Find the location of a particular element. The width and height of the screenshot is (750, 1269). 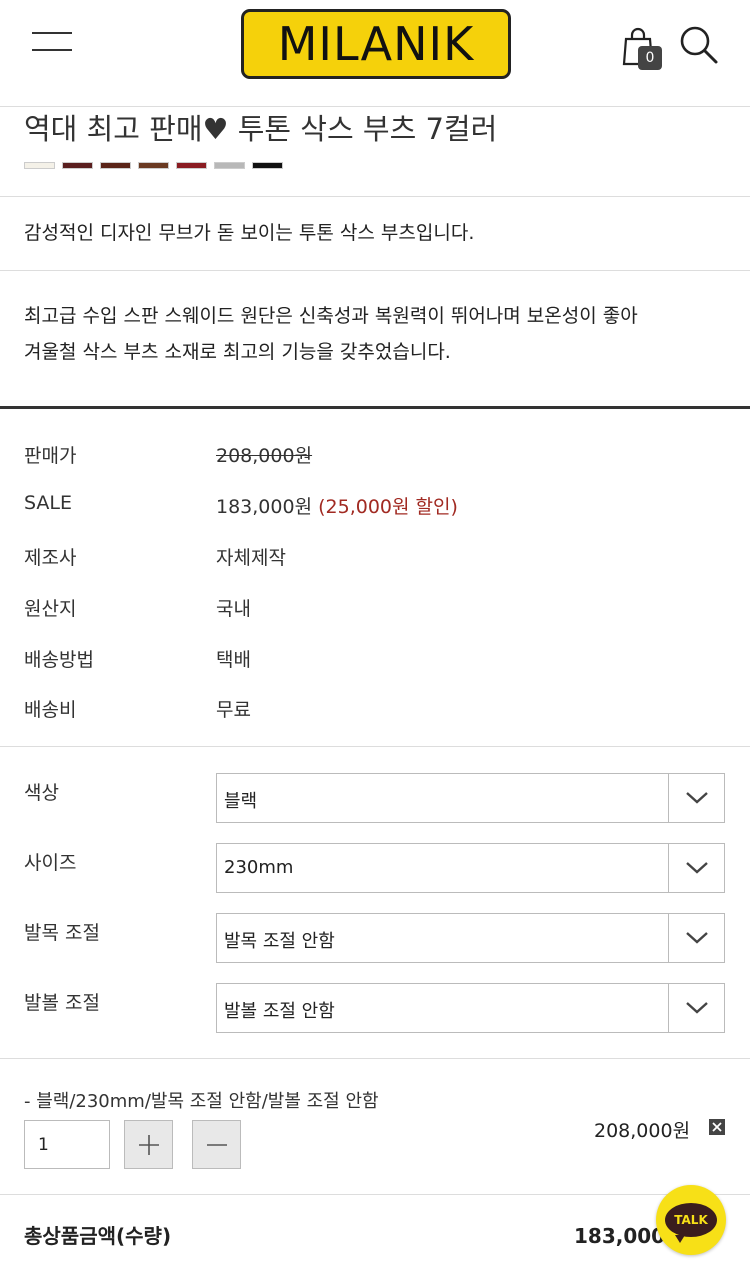

sale-price-row: 183,000원 (25,000원 할인) is located at coordinates (337, 505).